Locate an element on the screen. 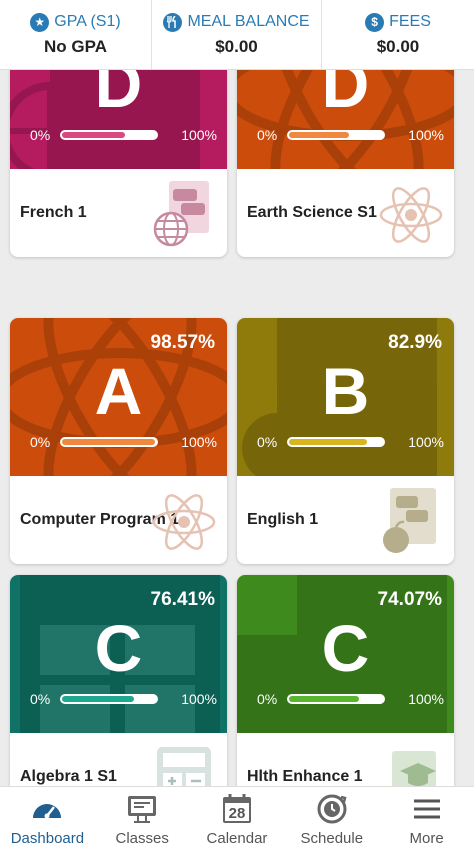  tab-schedule: Schedule is located at coordinates (331, 821).